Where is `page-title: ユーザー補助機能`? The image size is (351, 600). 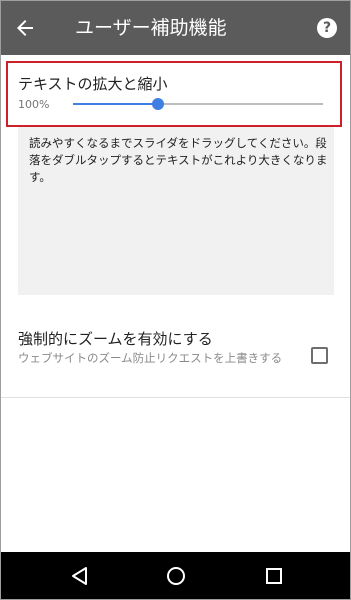
page-title: ユーザー補助機能 is located at coordinates (151, 28).